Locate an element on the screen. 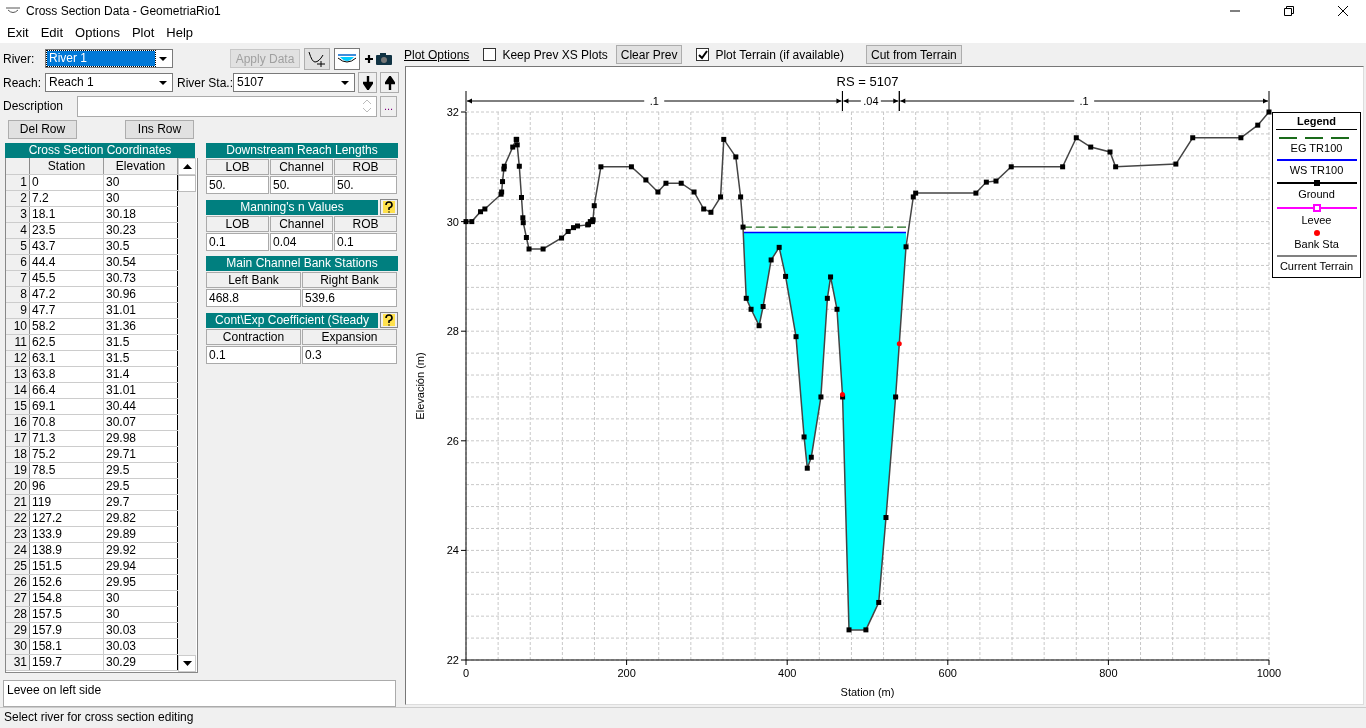 The image size is (1366, 728). delete-row-button: Del Row is located at coordinates (42, 129).